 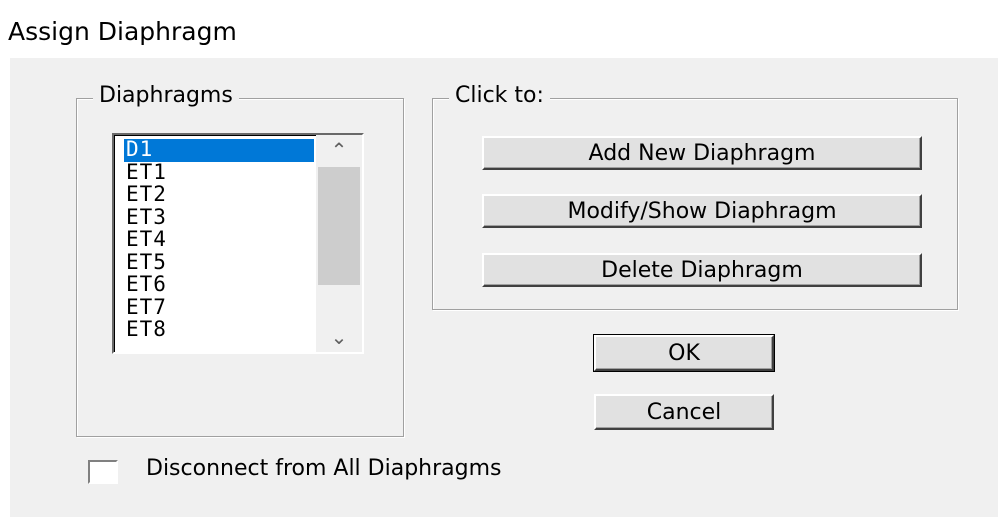 I want to click on title-bar: Assign Diaphragm, so click(x=499, y=29).